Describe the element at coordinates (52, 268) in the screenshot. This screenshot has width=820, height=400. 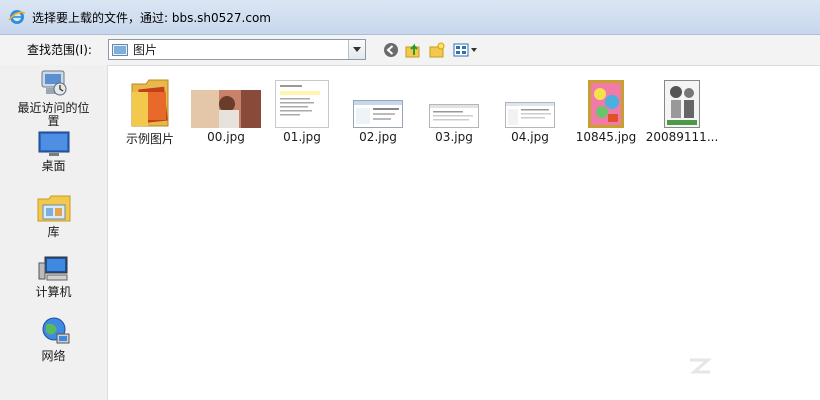
I see `computer-icon` at that location.